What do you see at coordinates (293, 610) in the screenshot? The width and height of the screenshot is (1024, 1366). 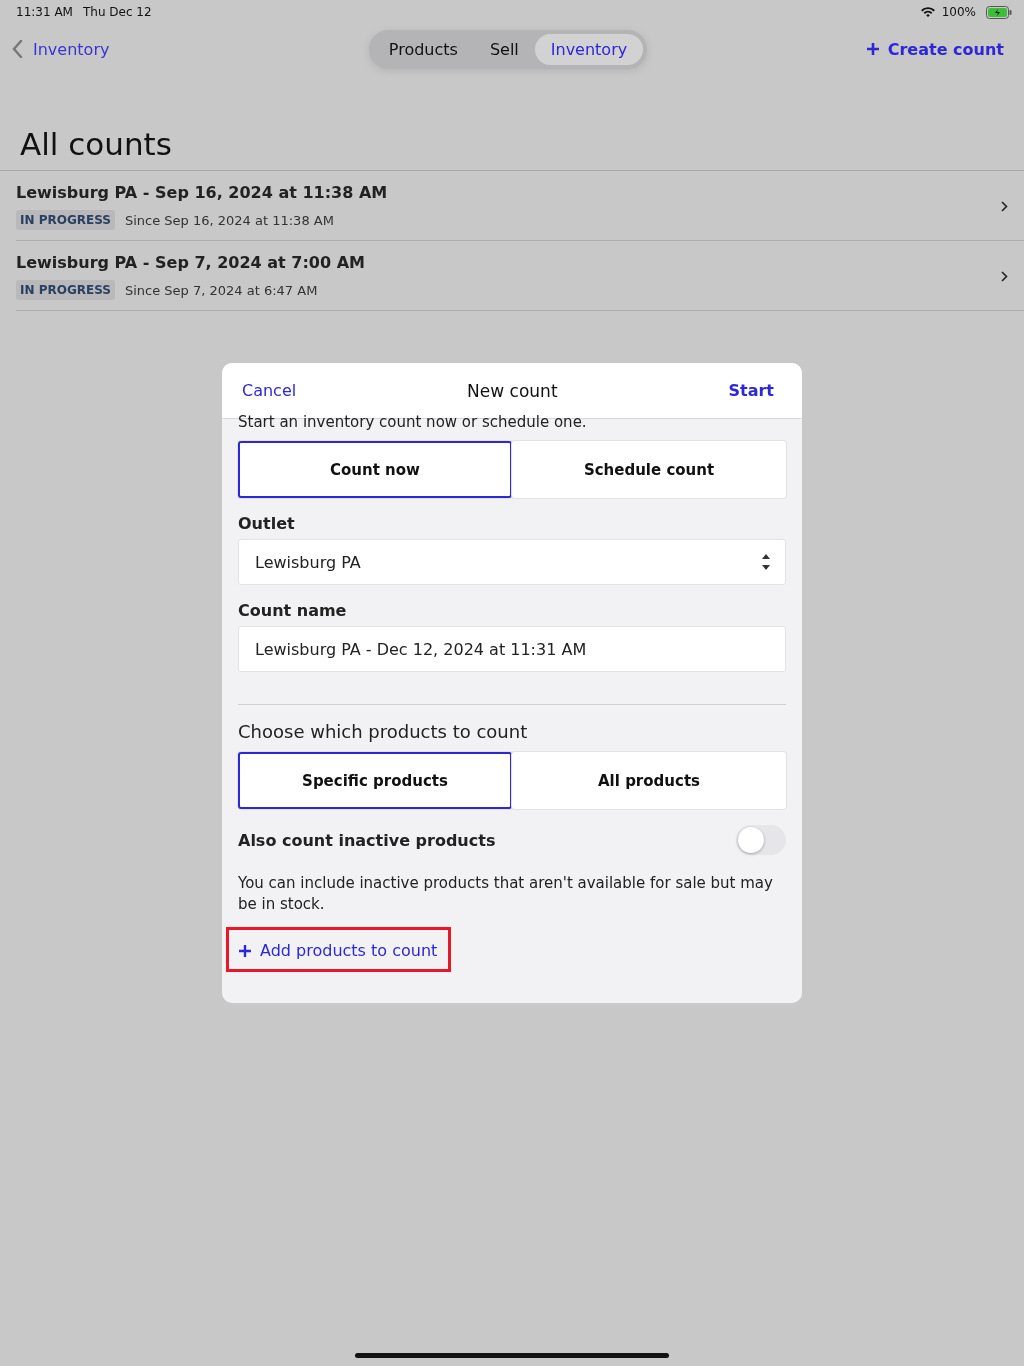 I see `field-label: Count name` at bounding box center [293, 610].